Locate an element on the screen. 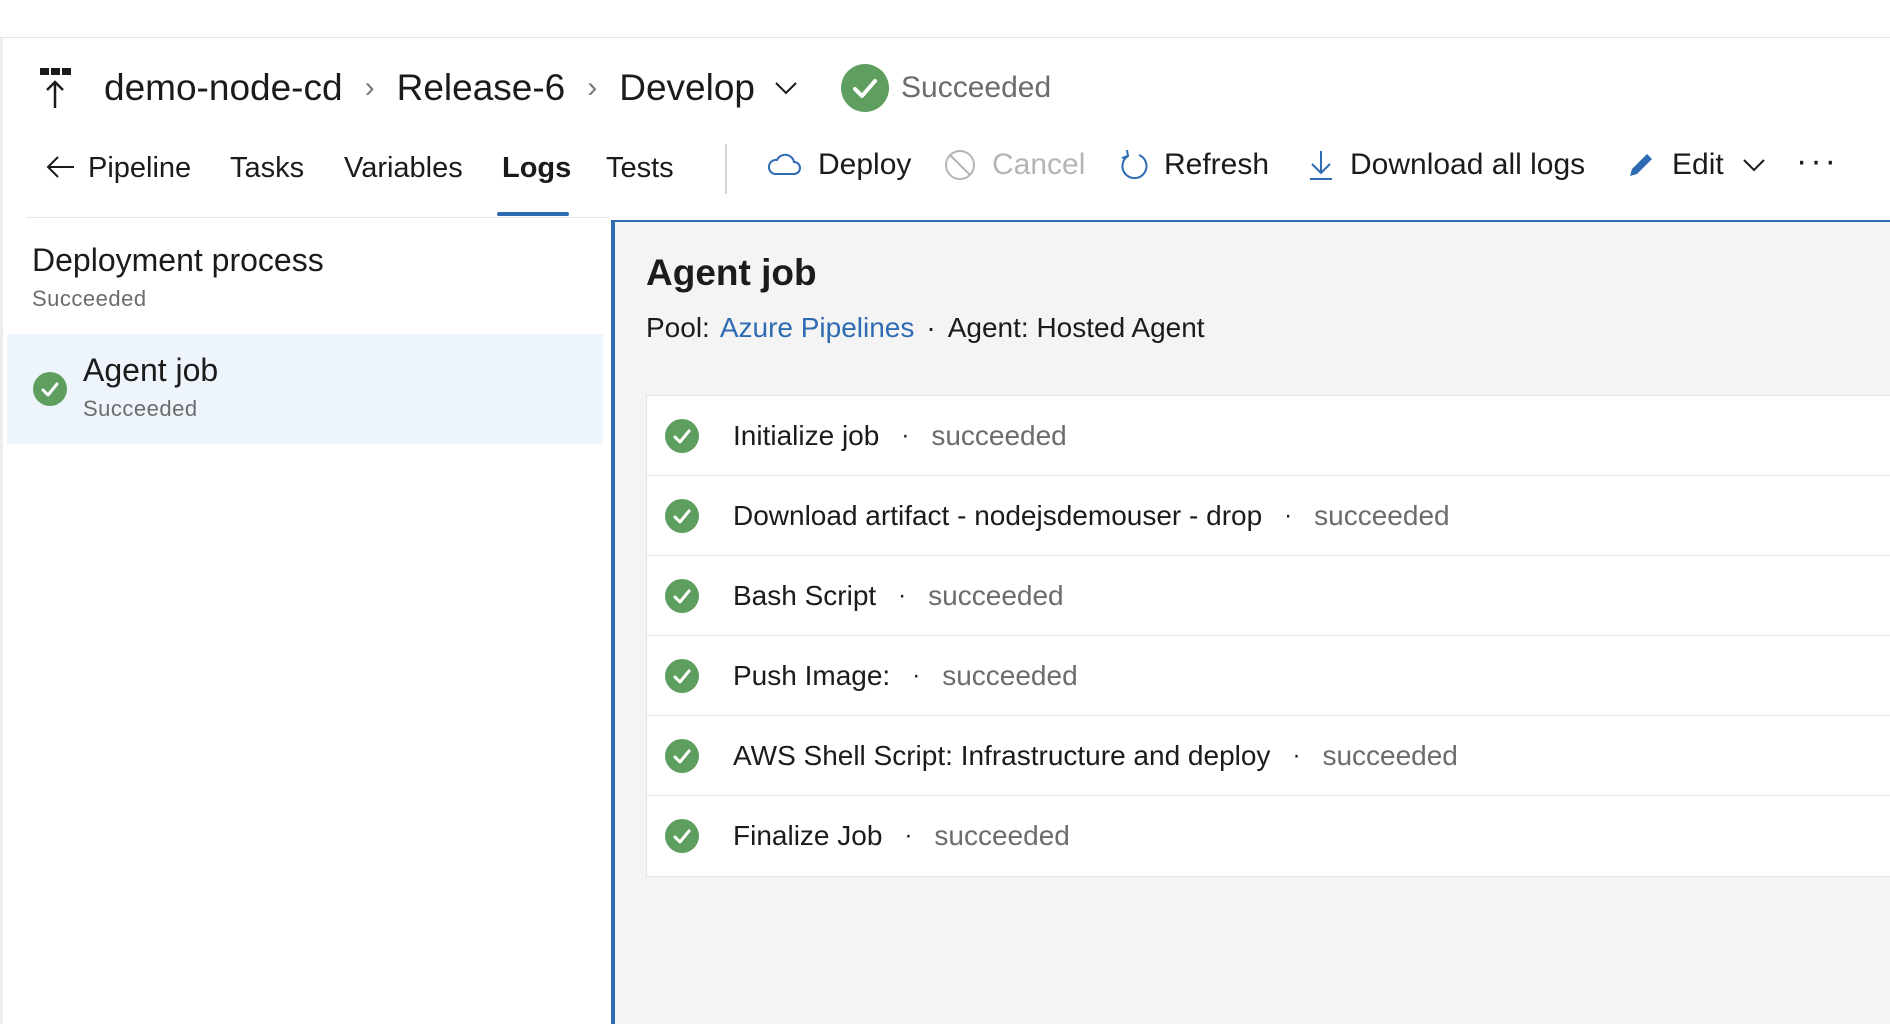 The width and height of the screenshot is (1890, 1024). arrow-left-icon is located at coordinates (60, 166).